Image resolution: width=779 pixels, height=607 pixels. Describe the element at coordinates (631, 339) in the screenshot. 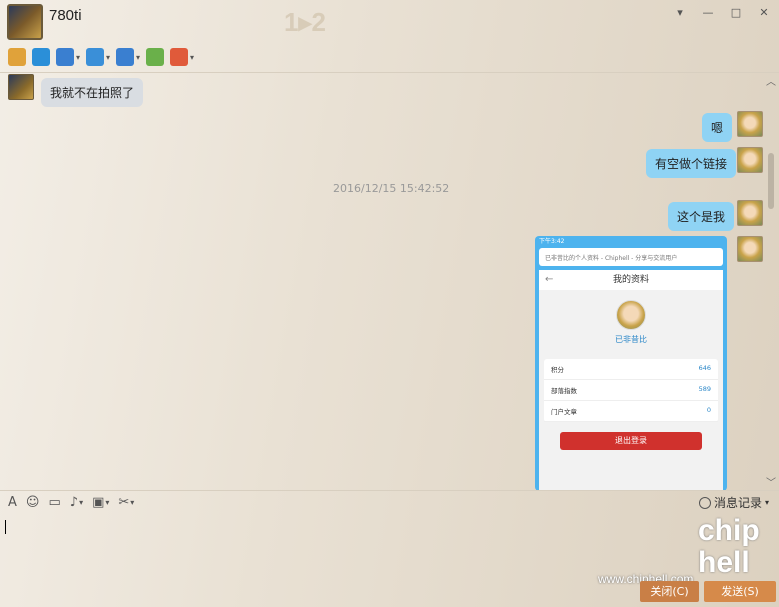

I see `profile-username: 已非昔比` at that location.